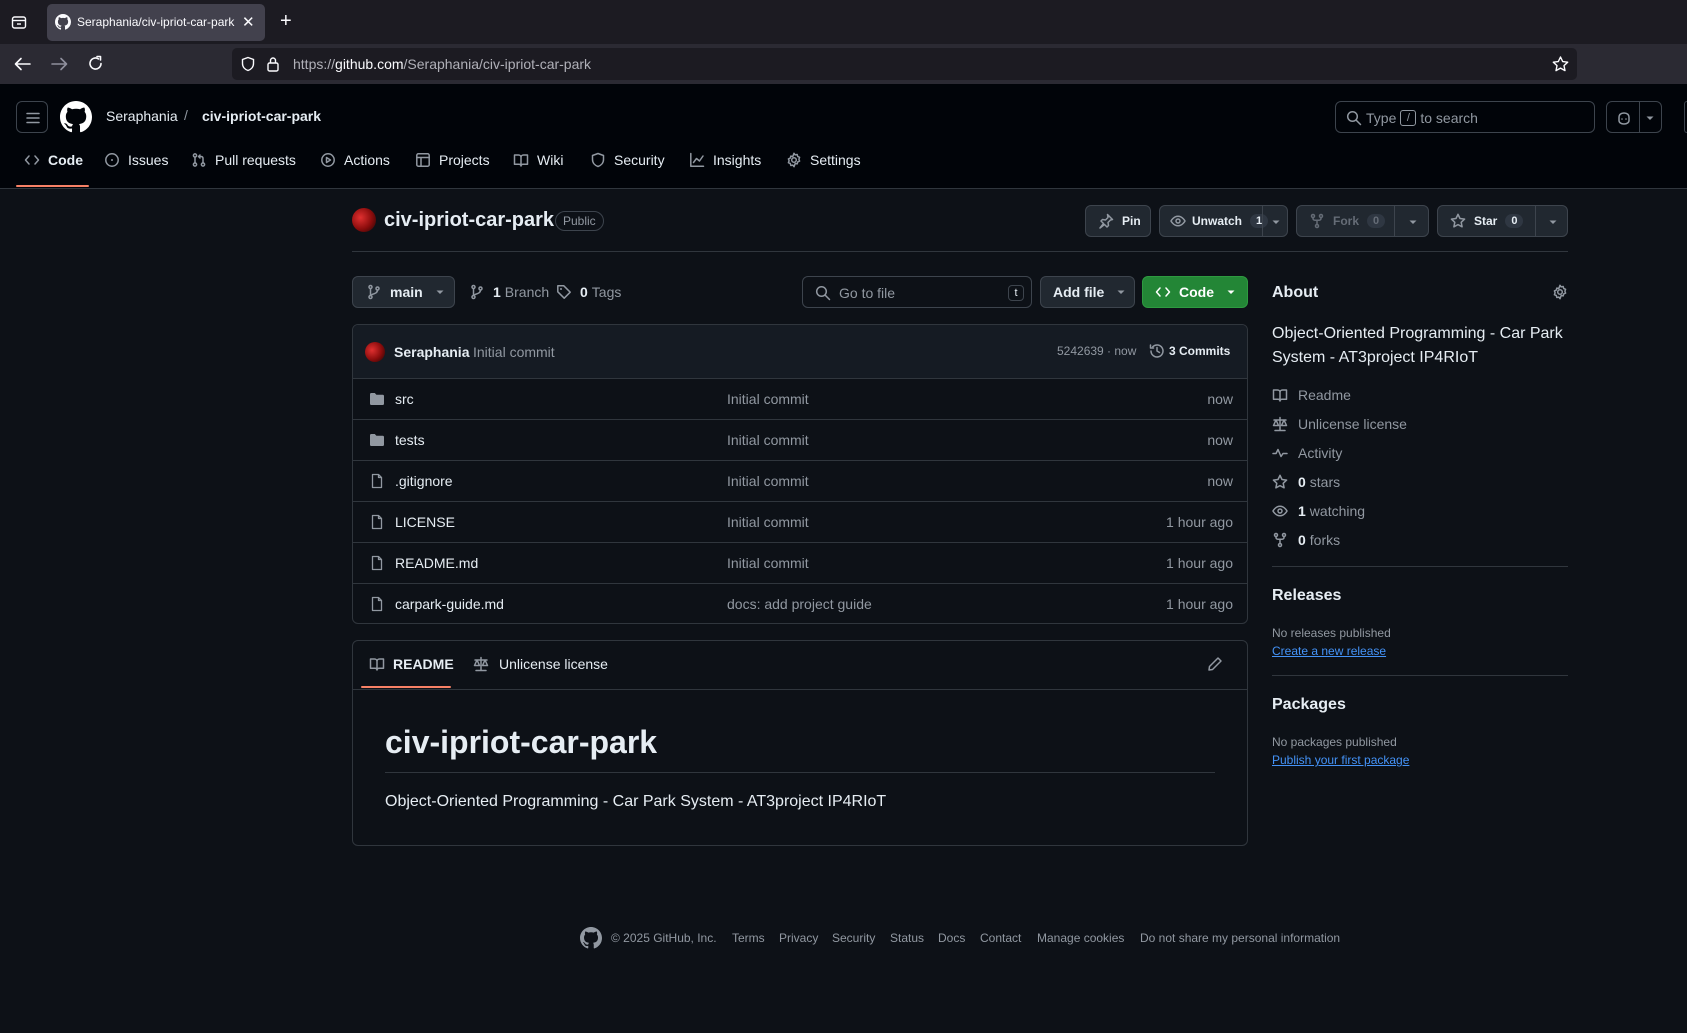 This screenshot has height=1033, width=1687. Describe the element at coordinates (538, 160) in the screenshot. I see `tab-wiki: Wiki` at that location.